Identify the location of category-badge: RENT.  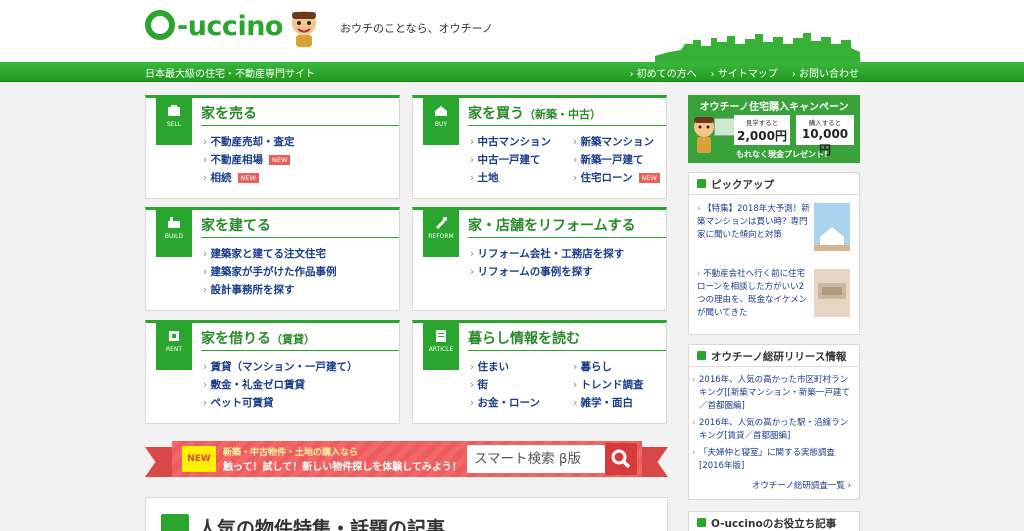
(174, 345).